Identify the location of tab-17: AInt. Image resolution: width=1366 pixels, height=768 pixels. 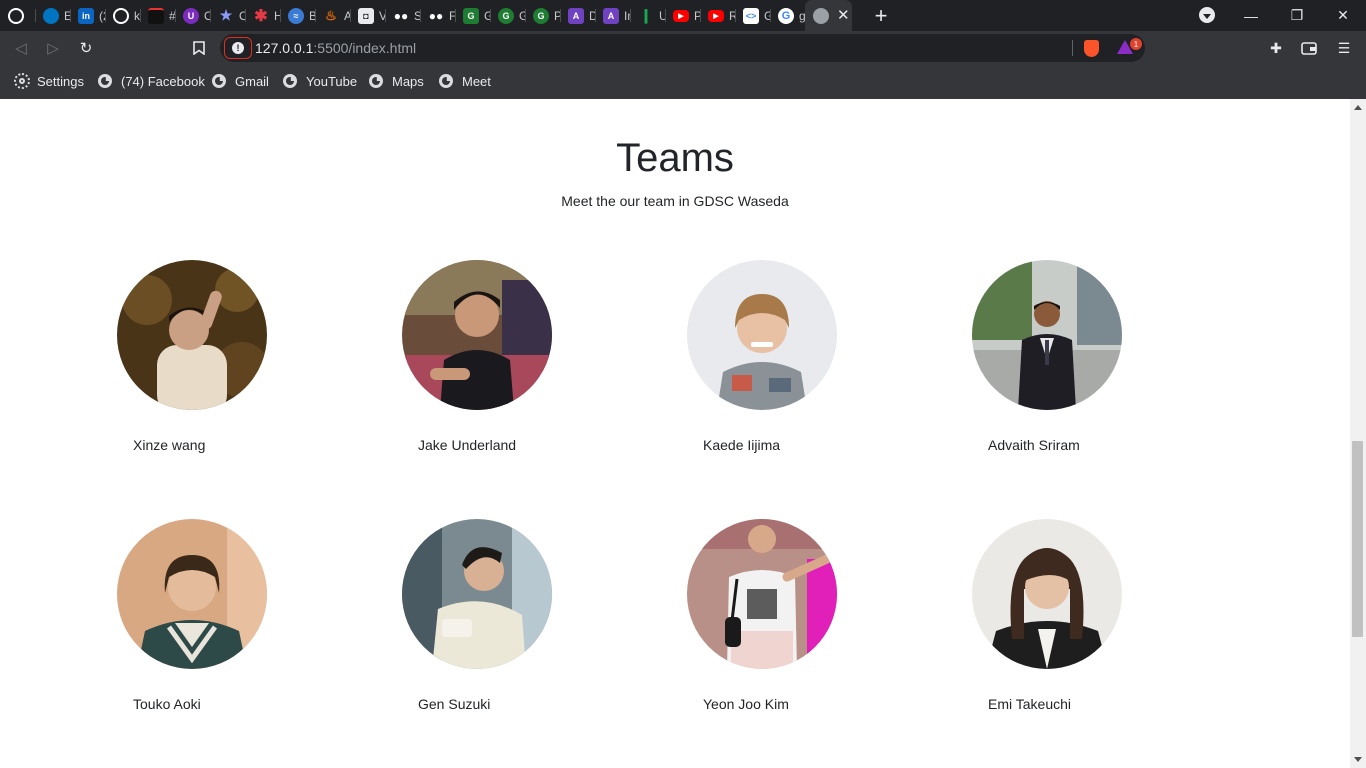
(612, 15).